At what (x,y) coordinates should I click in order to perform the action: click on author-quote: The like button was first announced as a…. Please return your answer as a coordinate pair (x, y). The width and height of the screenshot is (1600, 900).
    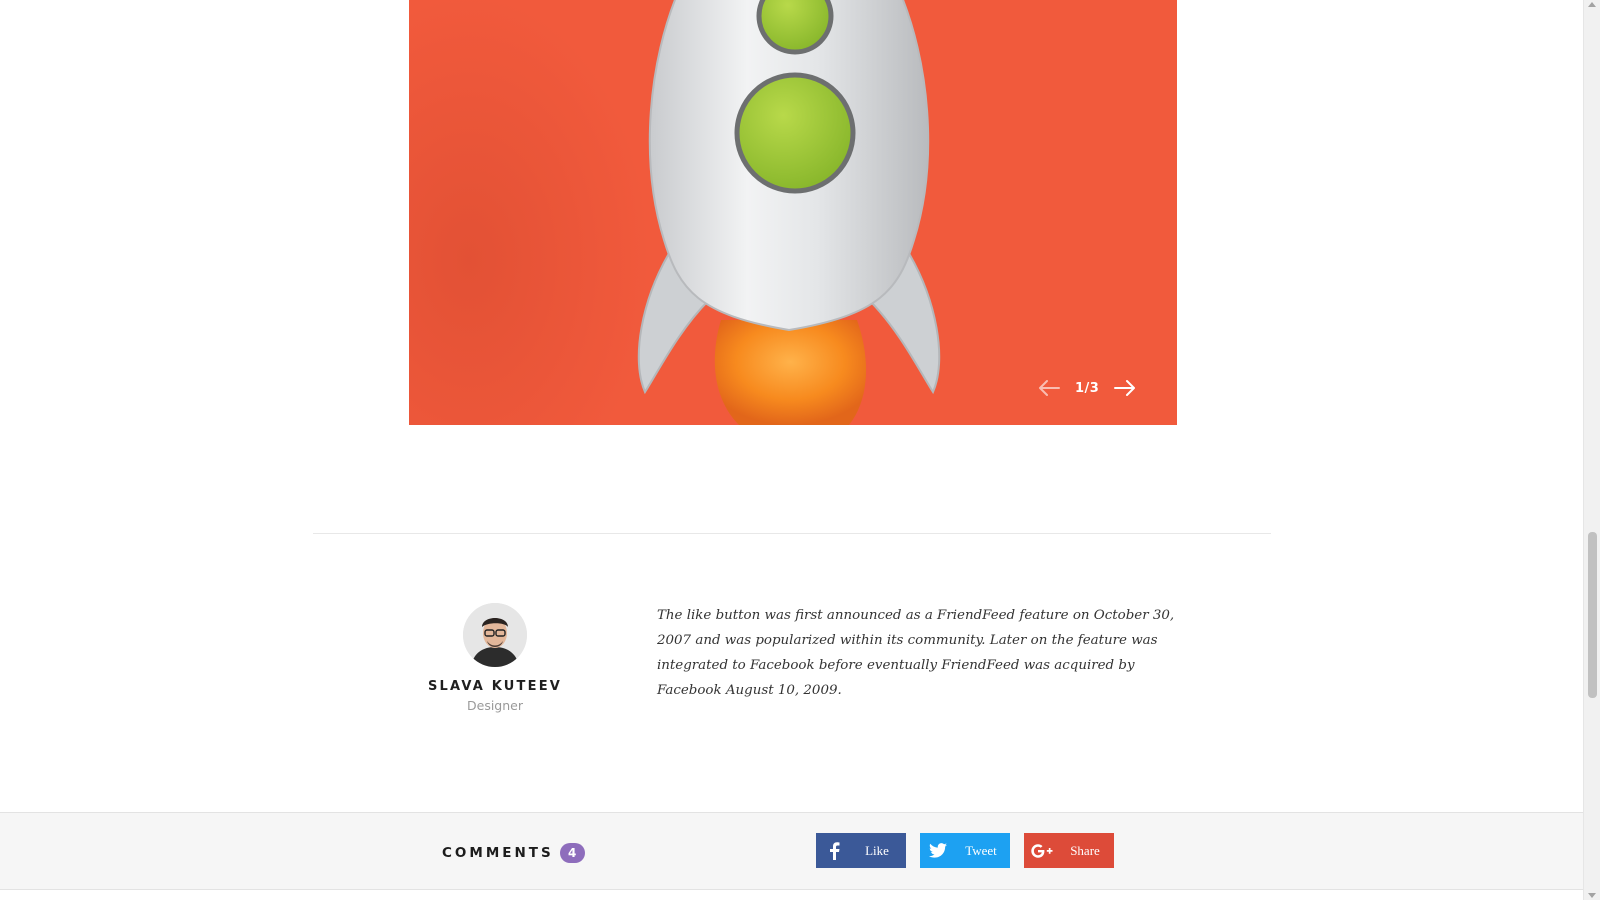
    Looking at the image, I should click on (916, 653).